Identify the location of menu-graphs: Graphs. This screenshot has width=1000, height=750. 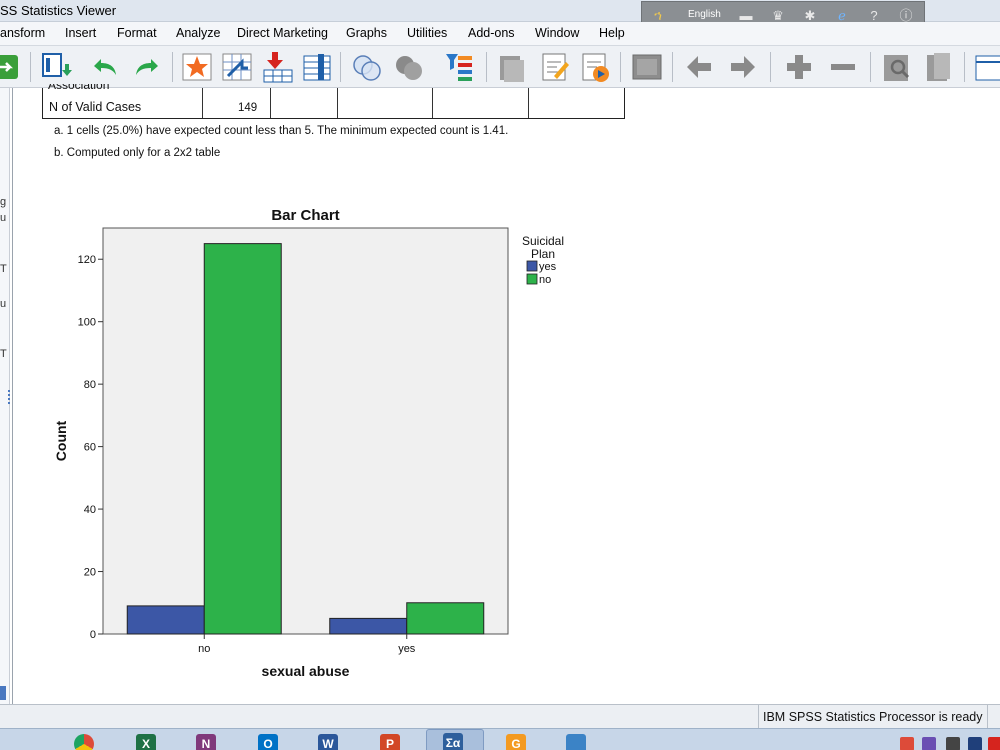
(366, 33).